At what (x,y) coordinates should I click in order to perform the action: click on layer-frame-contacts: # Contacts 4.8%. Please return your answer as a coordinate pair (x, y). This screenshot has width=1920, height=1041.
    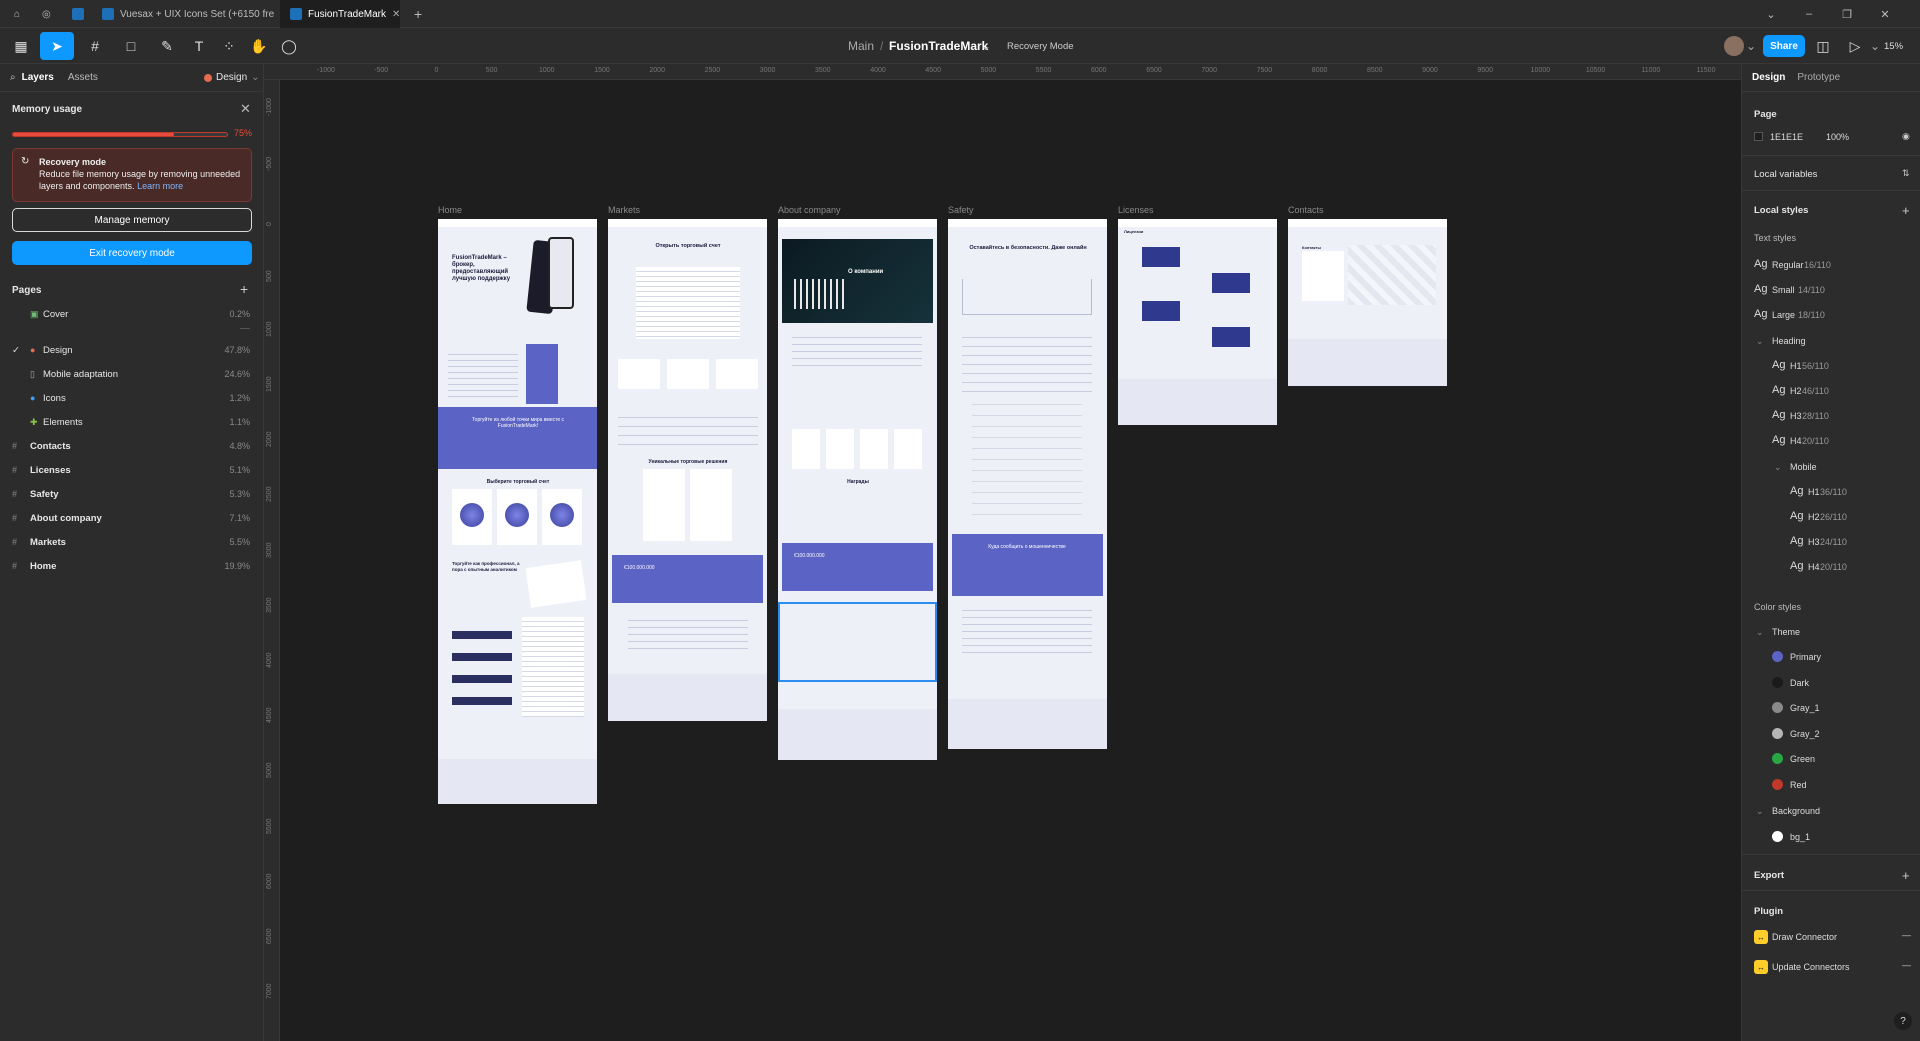
    Looking at the image, I should click on (132, 446).